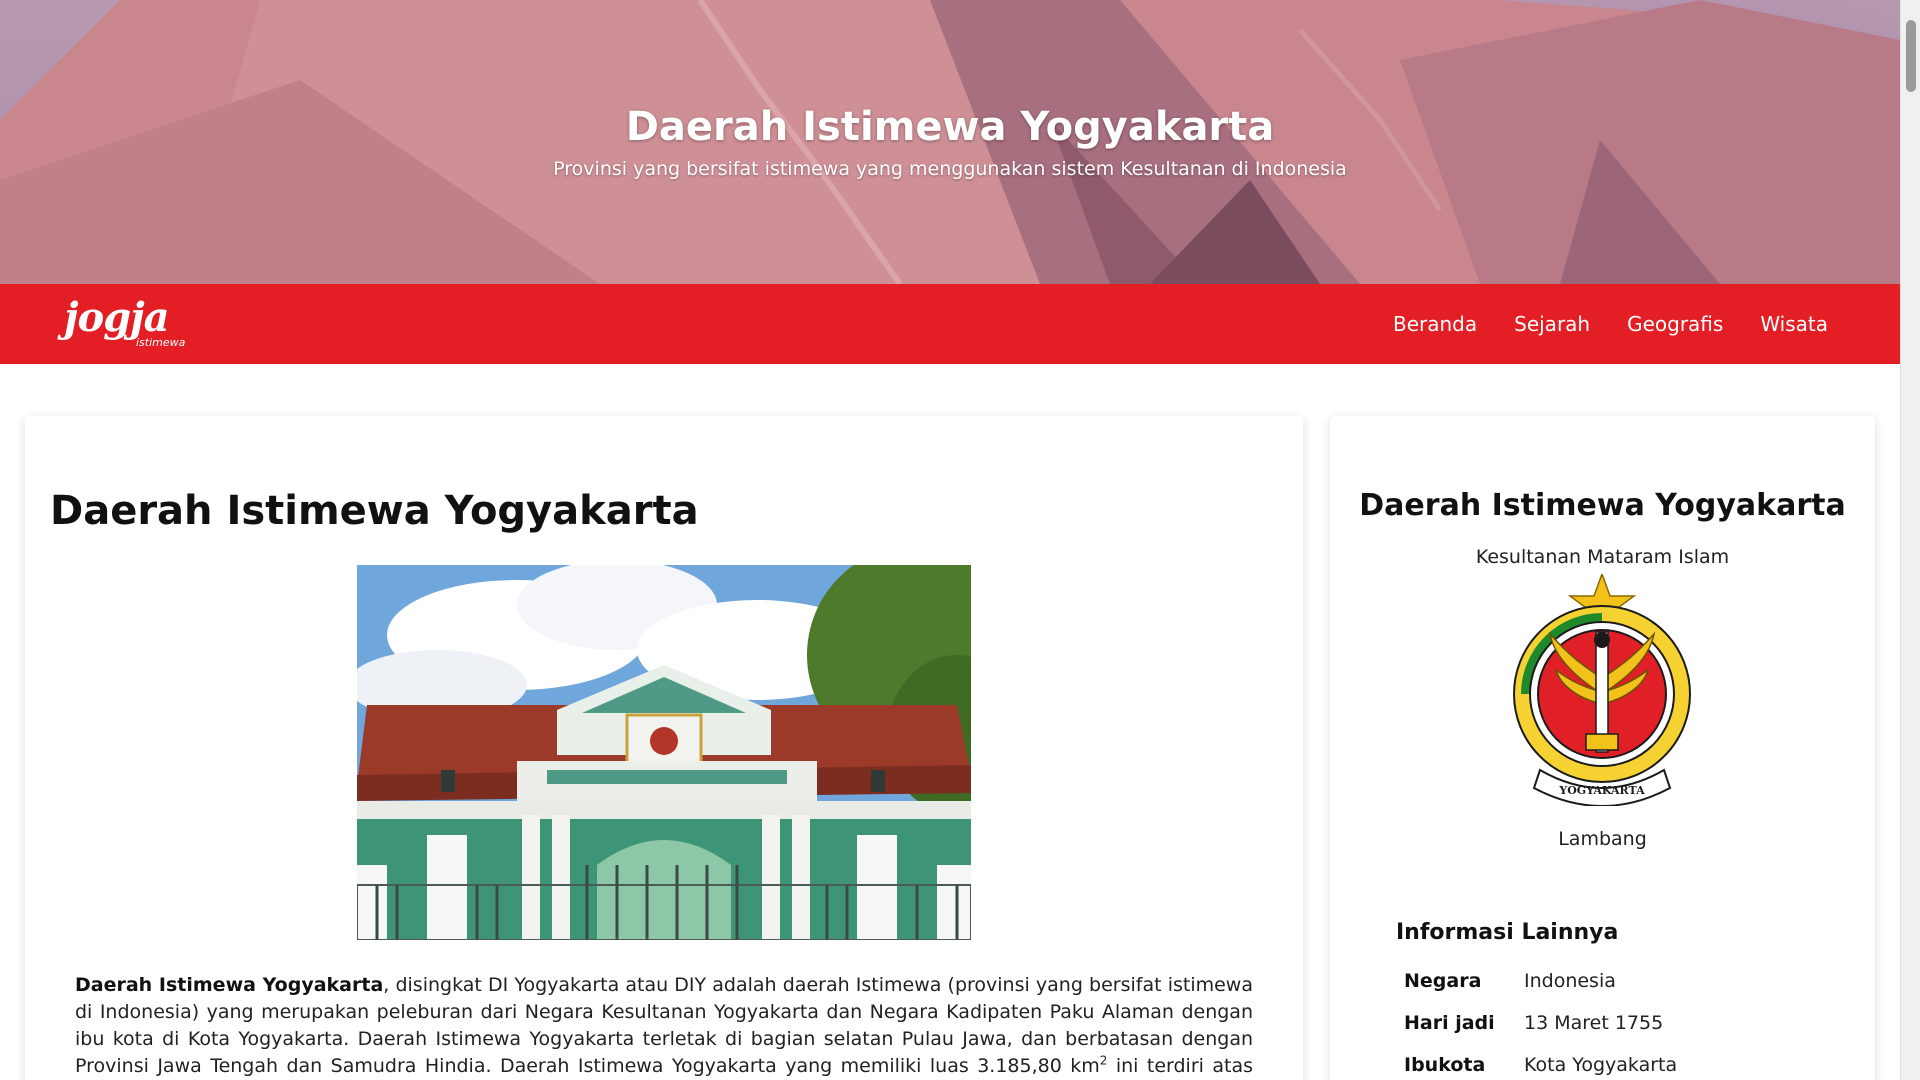 The image size is (1920, 1080). What do you see at coordinates (1602, 839) in the screenshot?
I see `emblem-caption: Lambang` at bounding box center [1602, 839].